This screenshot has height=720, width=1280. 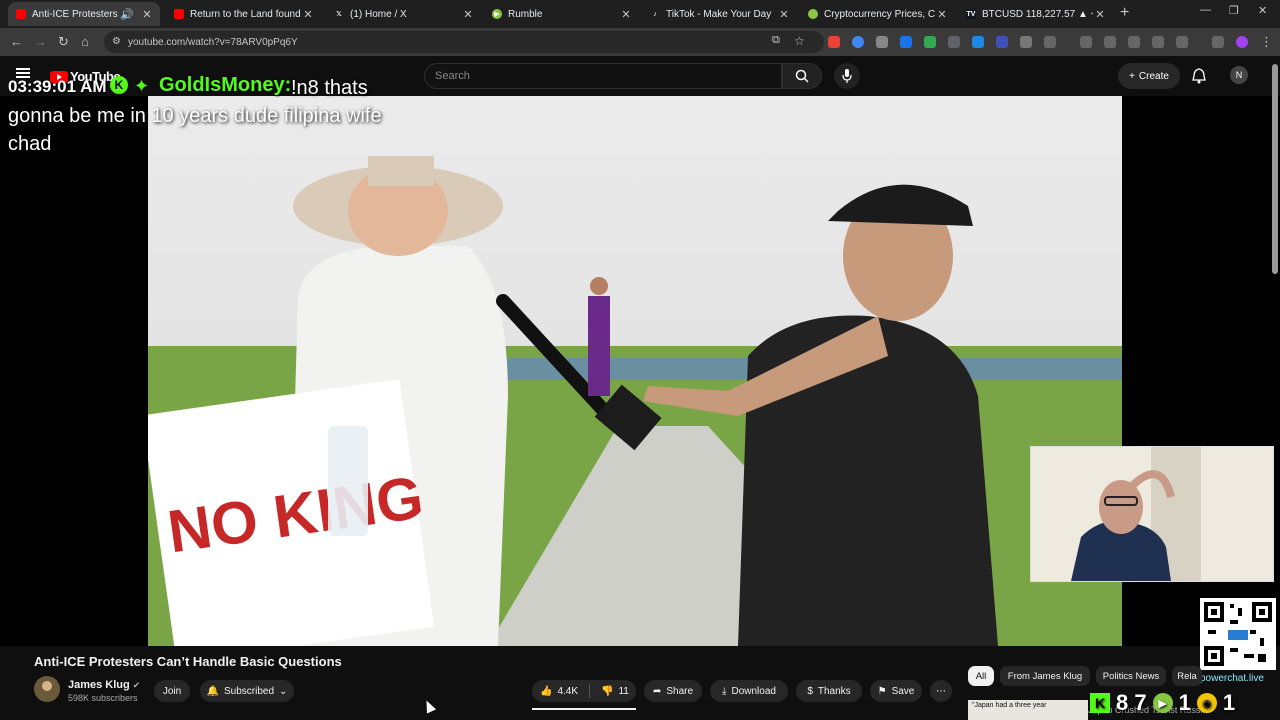 What do you see at coordinates (403, 14) in the screenshot?
I see `tab-x-home: 𝕏 (1) Home / X ✕` at bounding box center [403, 14].